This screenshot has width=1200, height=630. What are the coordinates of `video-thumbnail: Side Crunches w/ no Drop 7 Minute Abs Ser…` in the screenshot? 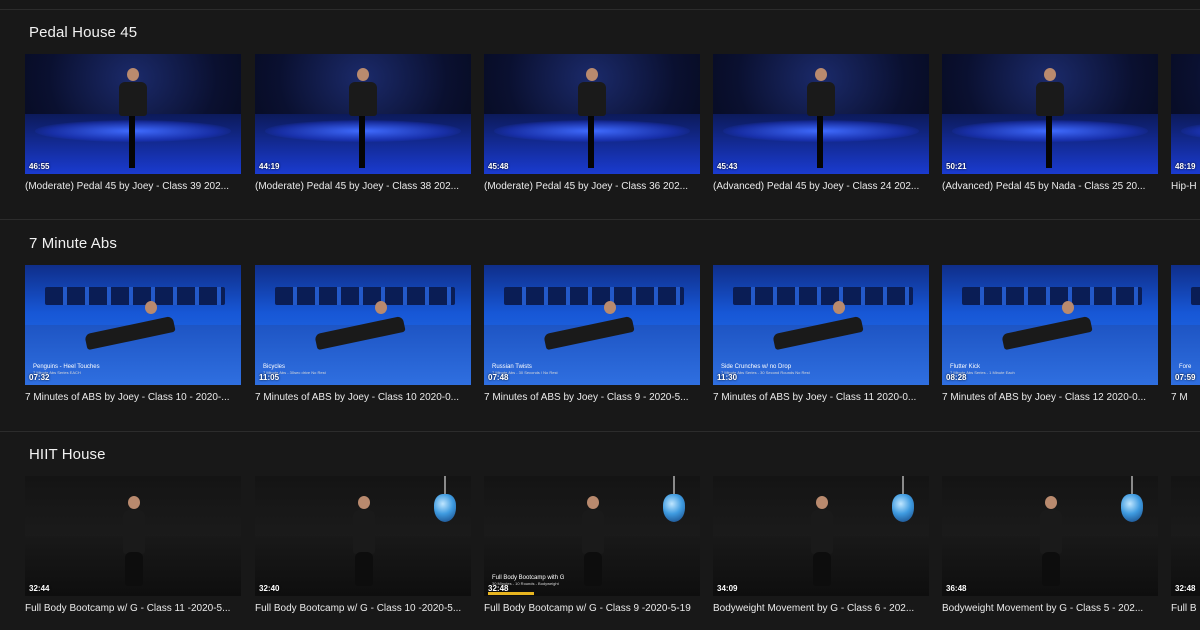 It's located at (821, 325).